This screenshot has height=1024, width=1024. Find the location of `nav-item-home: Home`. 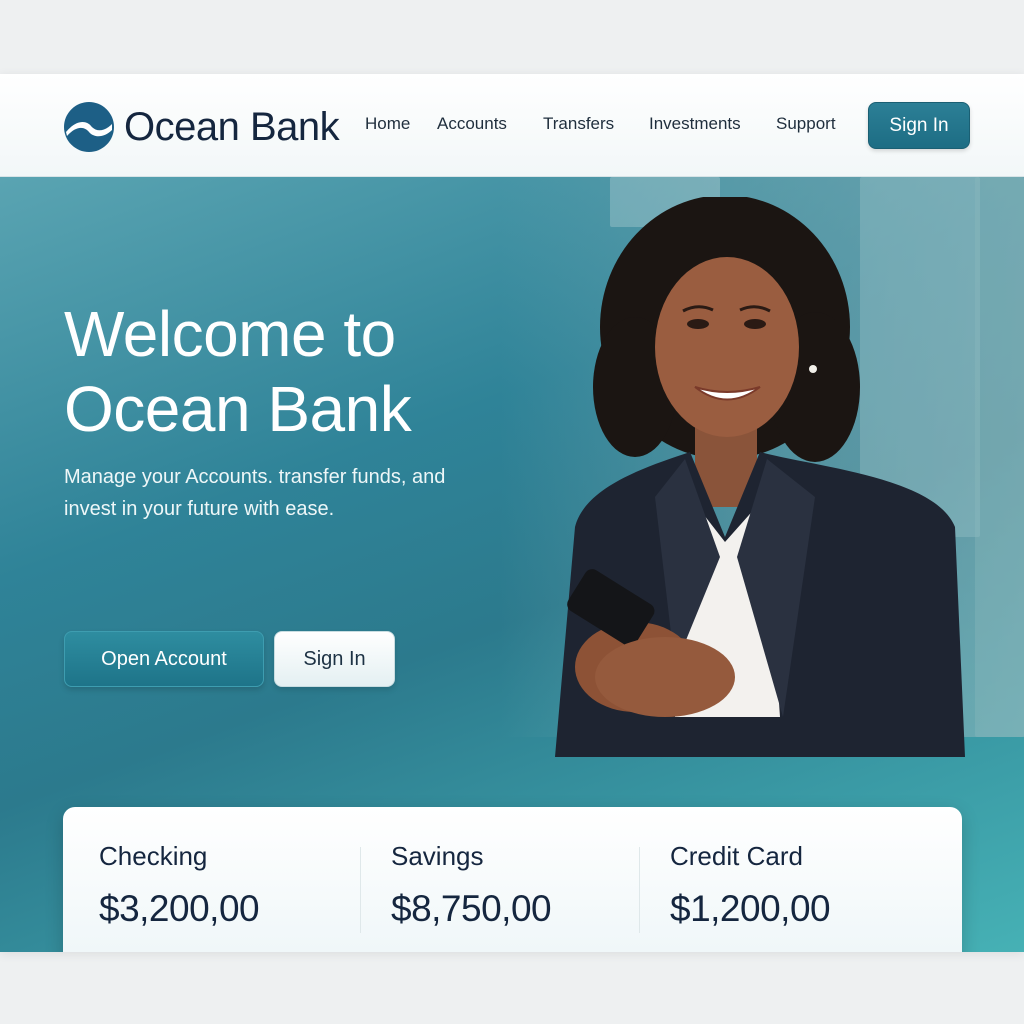

nav-item-home: Home is located at coordinates (387, 124).